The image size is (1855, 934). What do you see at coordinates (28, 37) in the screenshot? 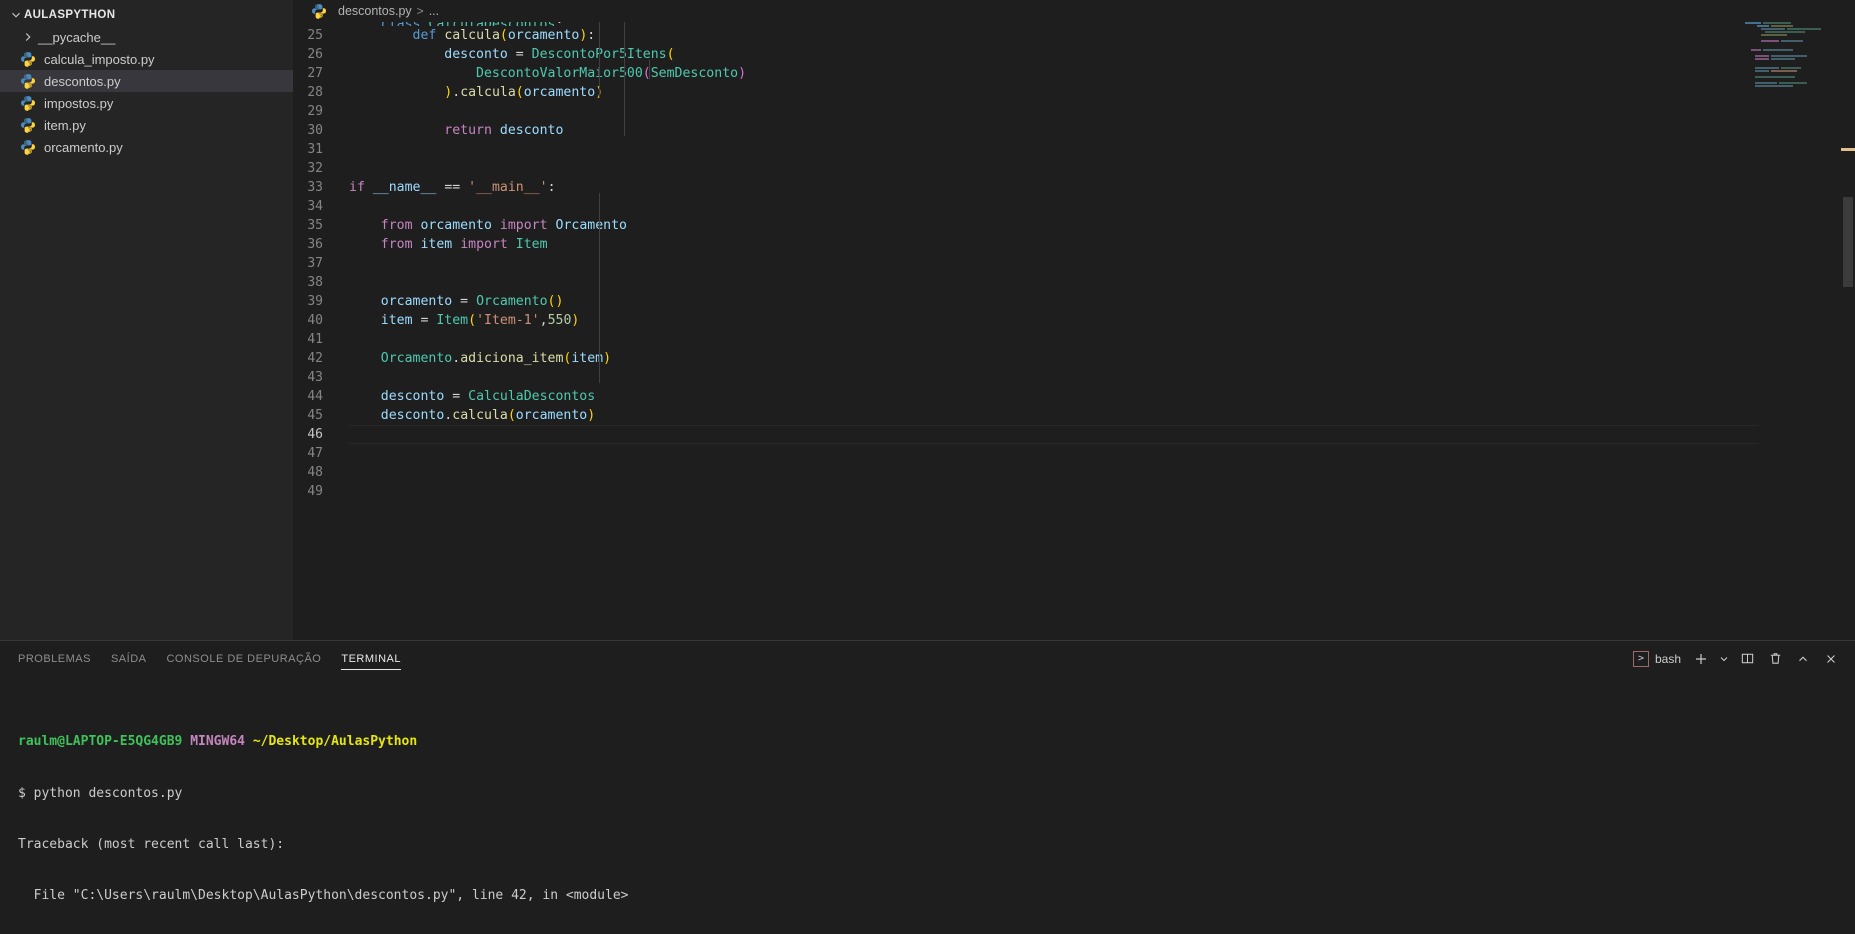
I see `chevron-right-icon` at bounding box center [28, 37].